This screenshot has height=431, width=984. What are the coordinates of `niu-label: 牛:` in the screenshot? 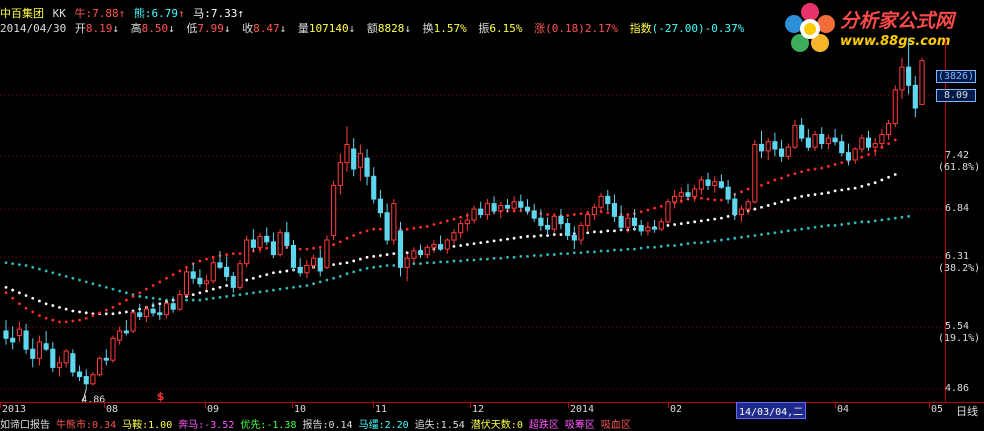 It's located at (83, 13).